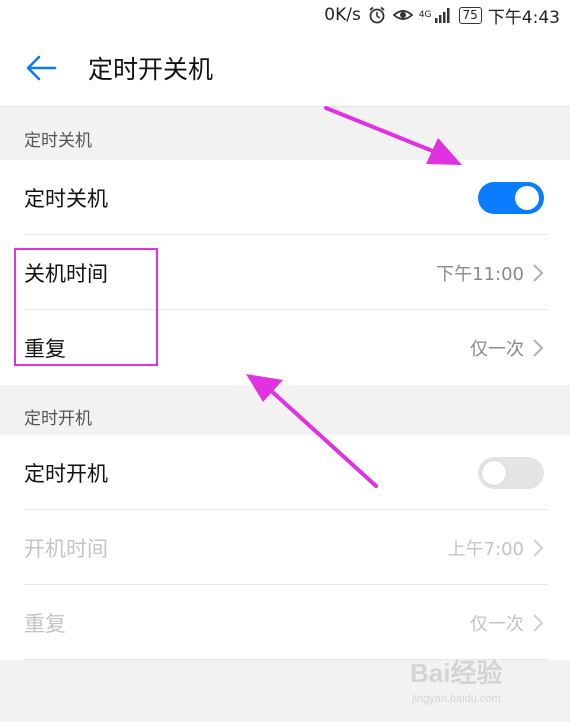  I want to click on watermark-url: jingyan.baidu.com, so click(456, 699).